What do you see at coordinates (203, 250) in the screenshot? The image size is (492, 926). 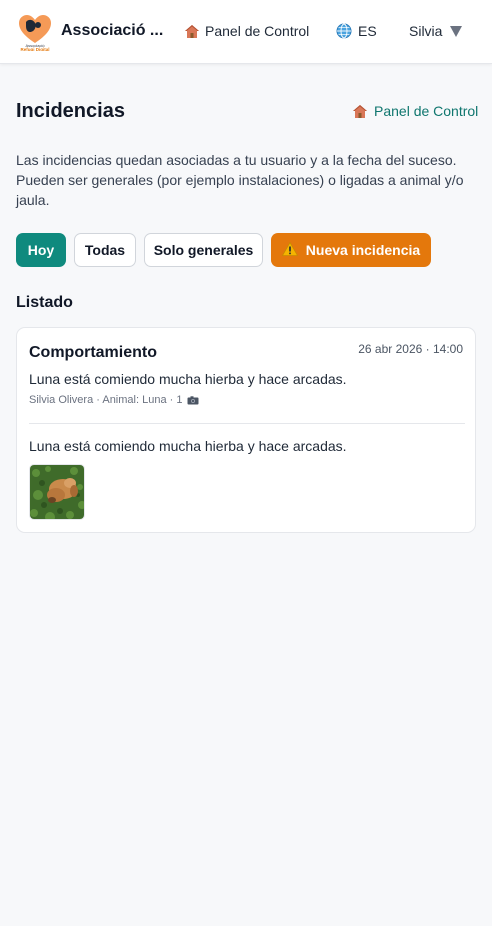 I see `filter-generales-button: Solo generales` at bounding box center [203, 250].